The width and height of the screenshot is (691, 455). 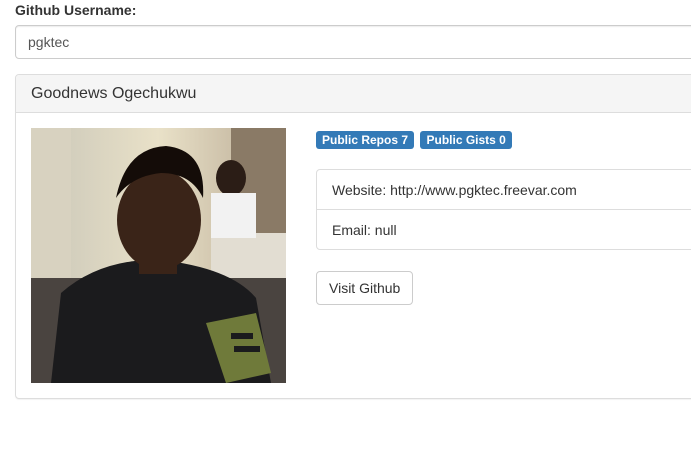 I want to click on public-gists-badge: Public Gists 0, so click(x=466, y=140).